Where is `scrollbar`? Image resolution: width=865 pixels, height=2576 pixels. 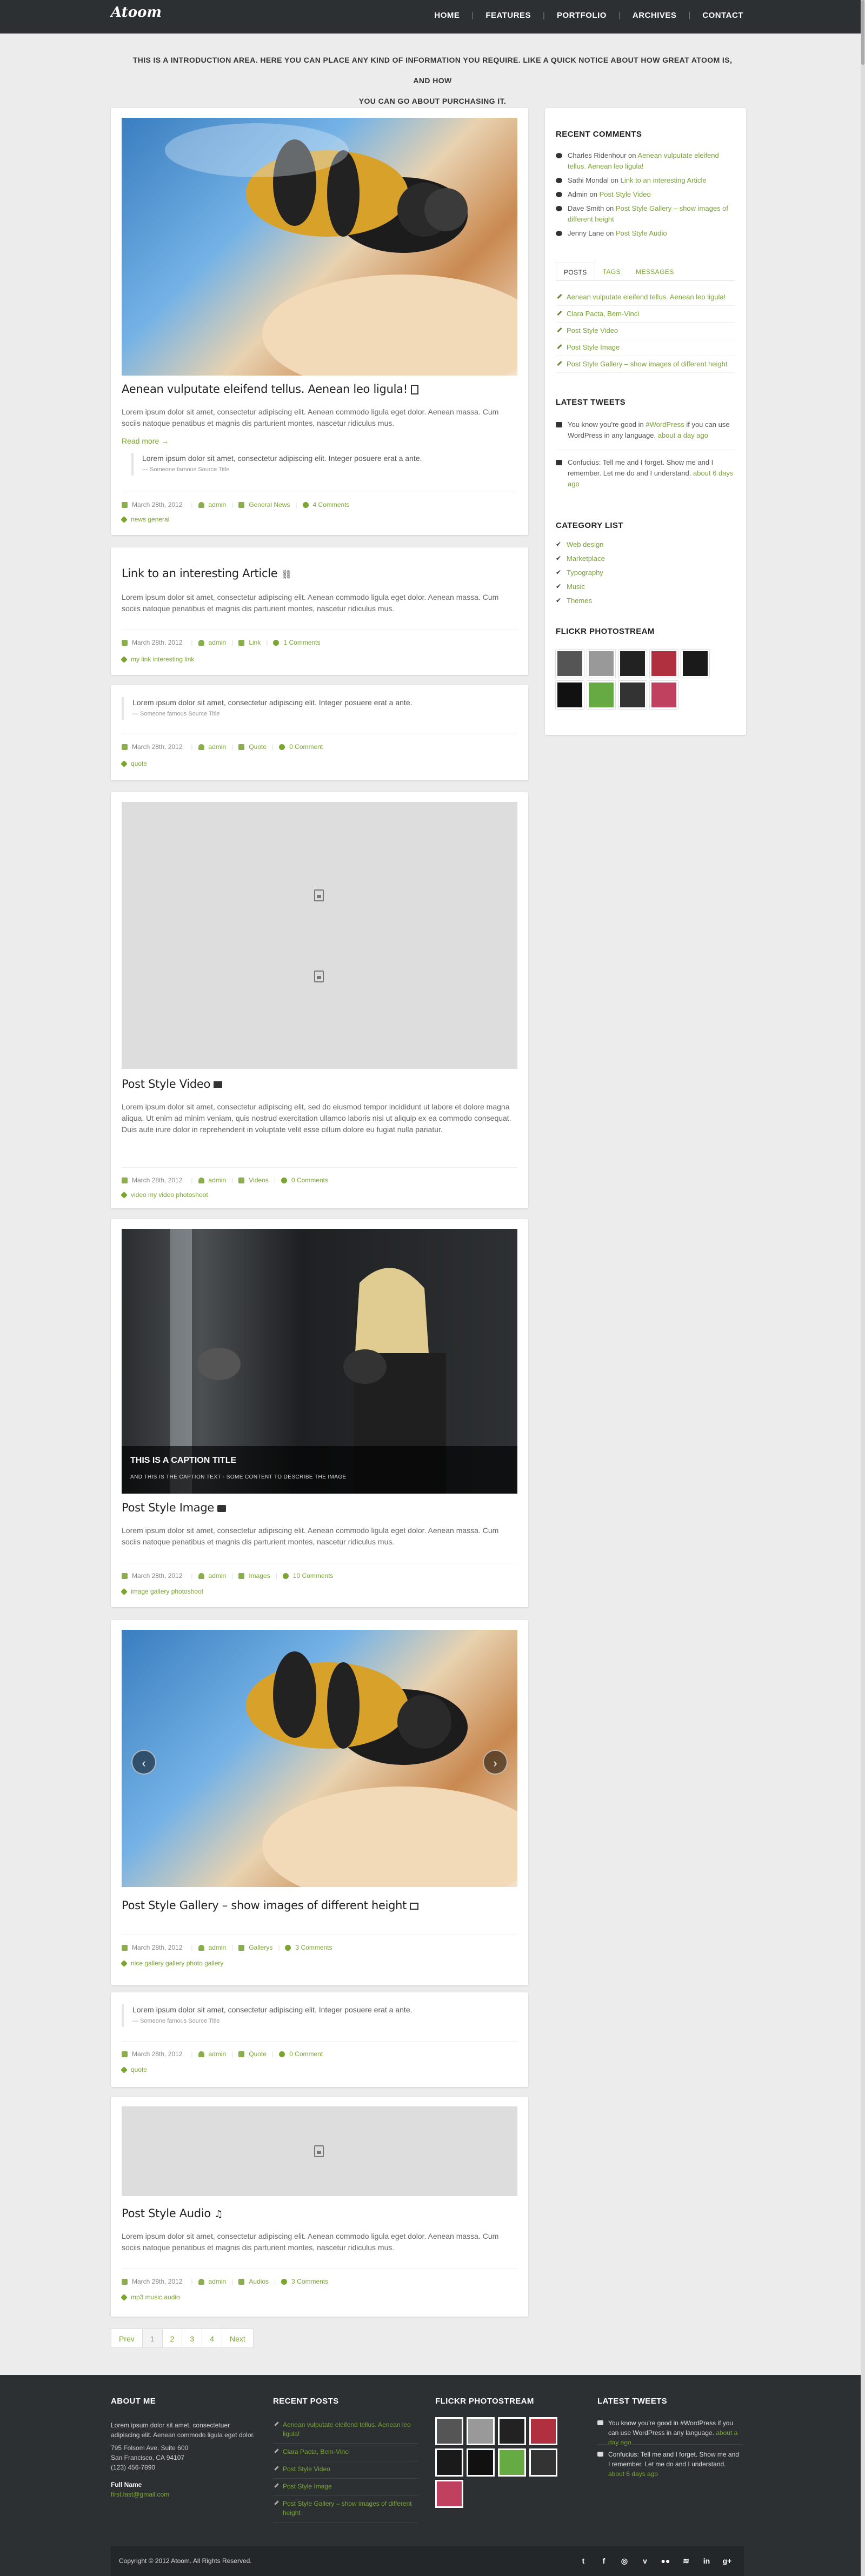 scrollbar is located at coordinates (863, 1288).